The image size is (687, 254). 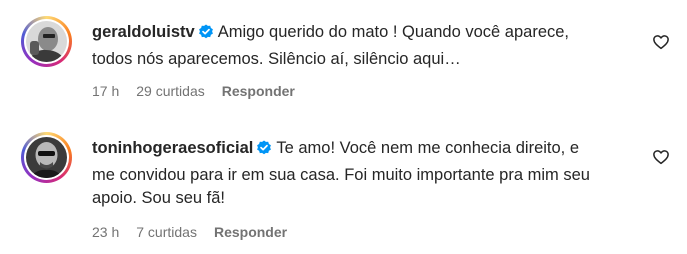 I want to click on comment-time: 17 h, so click(x=105, y=91).